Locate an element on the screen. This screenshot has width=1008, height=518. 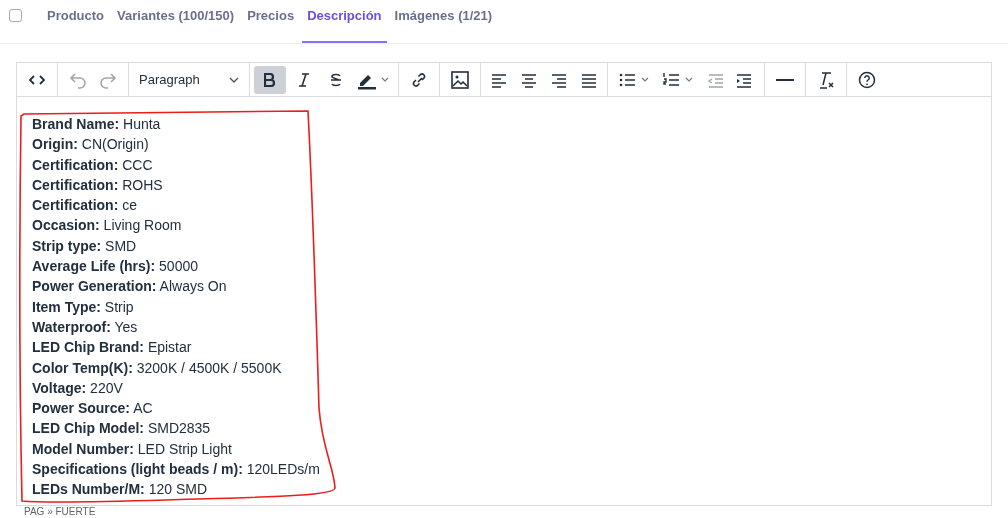
spec-line: LED Chip Model: SMD2835 is located at coordinates (121, 429).